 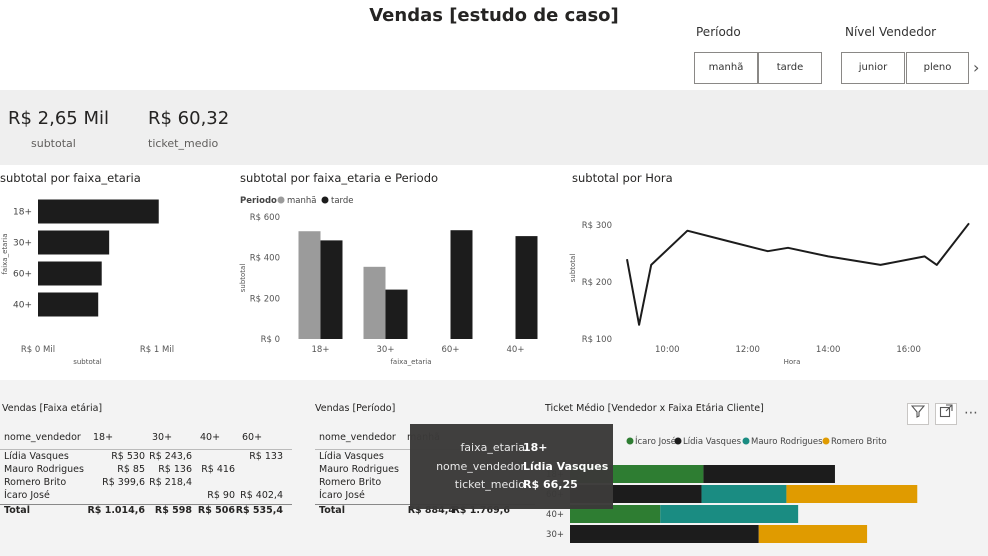 I want to click on ytick-label: 40+, so click(x=22, y=306).